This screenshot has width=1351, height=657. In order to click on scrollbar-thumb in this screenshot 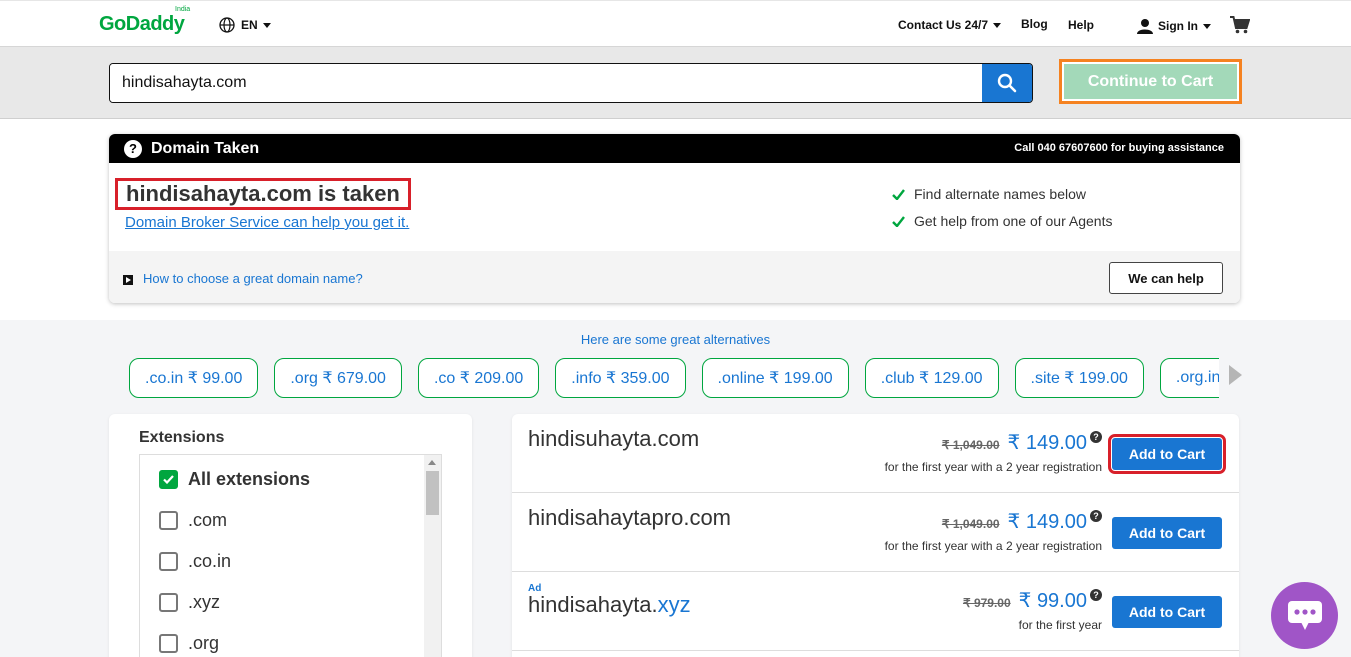, I will do `click(432, 493)`.